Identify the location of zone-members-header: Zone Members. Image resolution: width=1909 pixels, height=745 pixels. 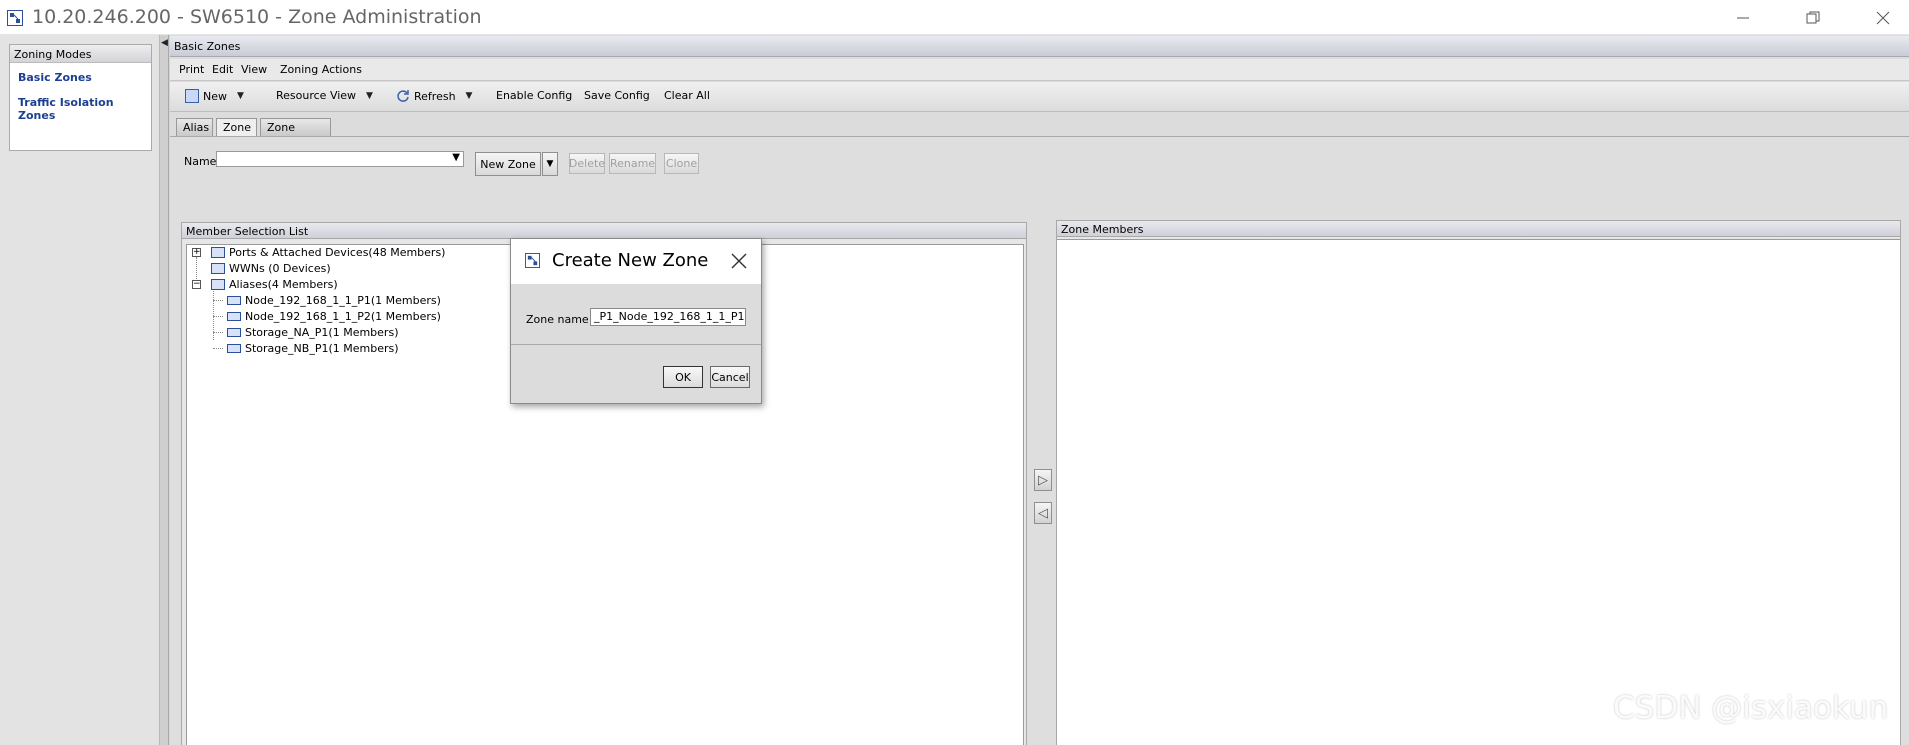
(1478, 229).